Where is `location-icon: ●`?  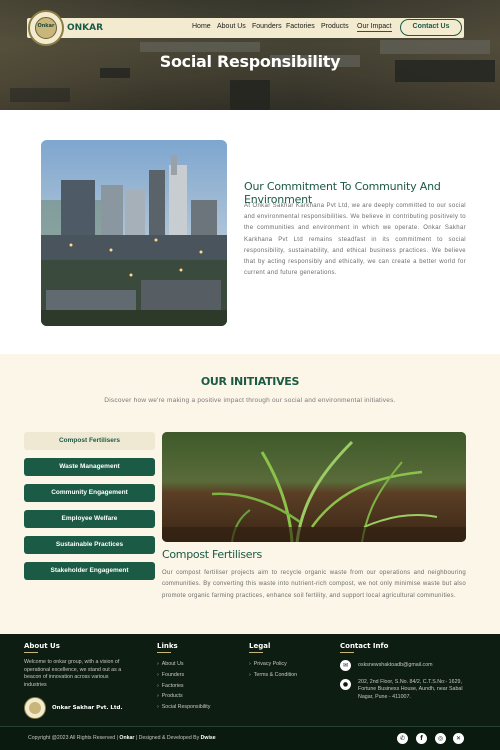 location-icon: ● is located at coordinates (345, 684).